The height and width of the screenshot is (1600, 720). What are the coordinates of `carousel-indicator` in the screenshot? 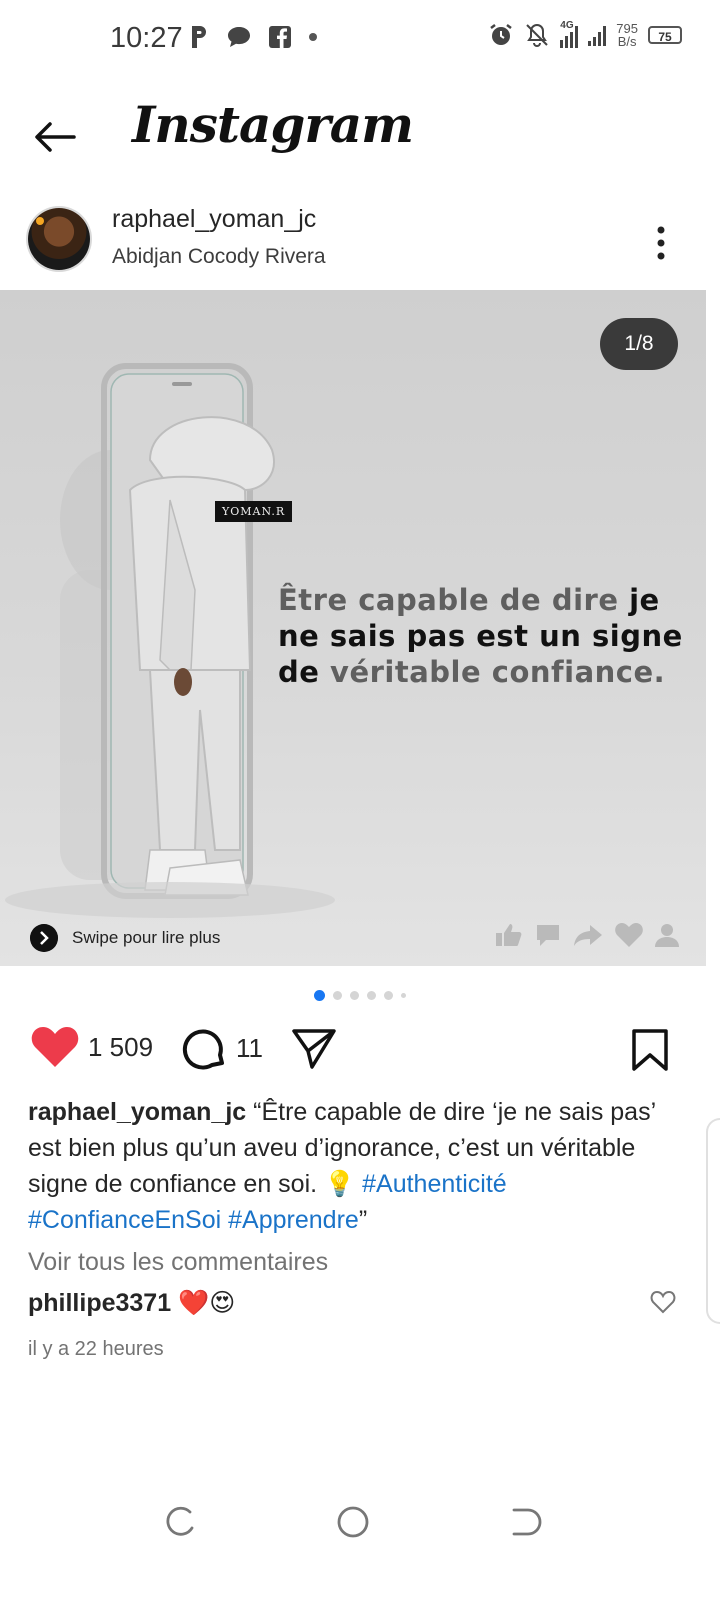 It's located at (360, 995).